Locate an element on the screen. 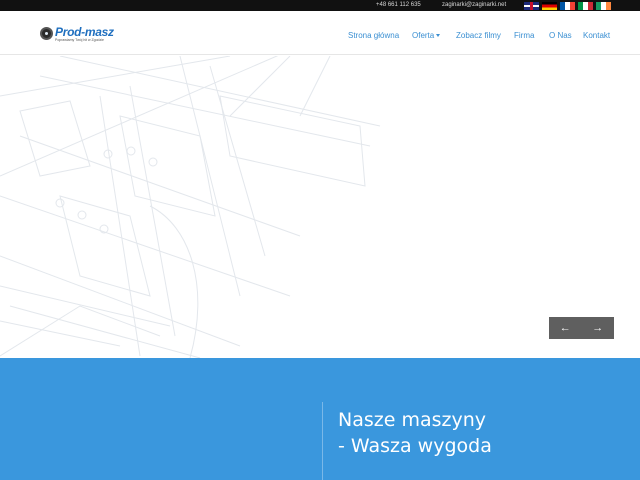  nav-item-contact: Kontakt is located at coordinates (596, 35).